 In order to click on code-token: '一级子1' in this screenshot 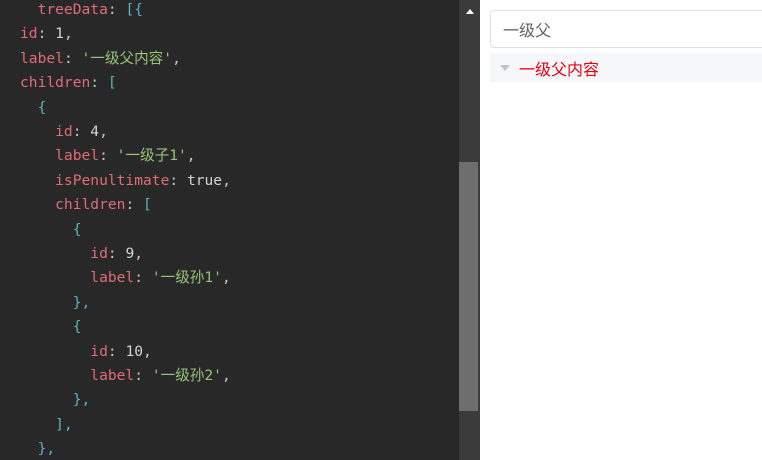, I will do `click(151, 156)`.